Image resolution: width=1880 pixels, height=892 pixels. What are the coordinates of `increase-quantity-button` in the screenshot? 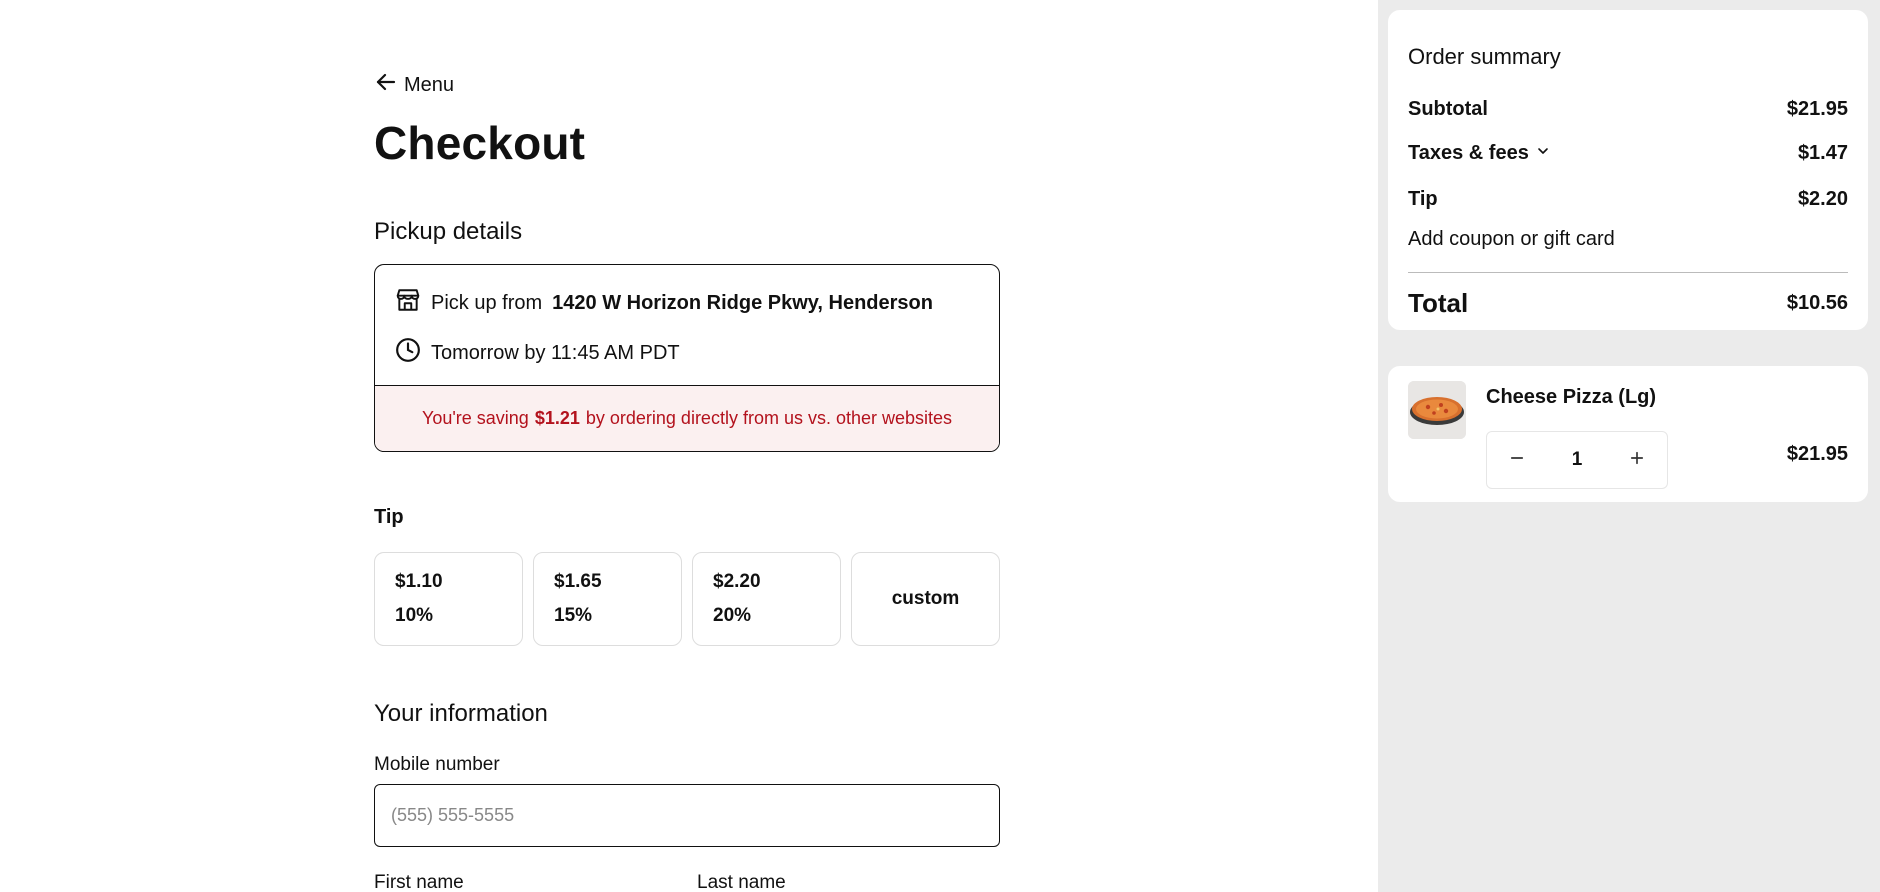 It's located at (1637, 460).